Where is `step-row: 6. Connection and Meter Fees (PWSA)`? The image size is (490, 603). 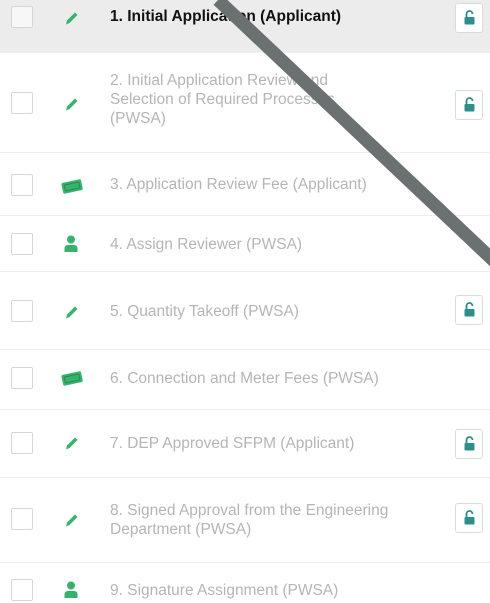 step-row: 6. Connection and Meter Fees (PWSA) is located at coordinates (245, 380).